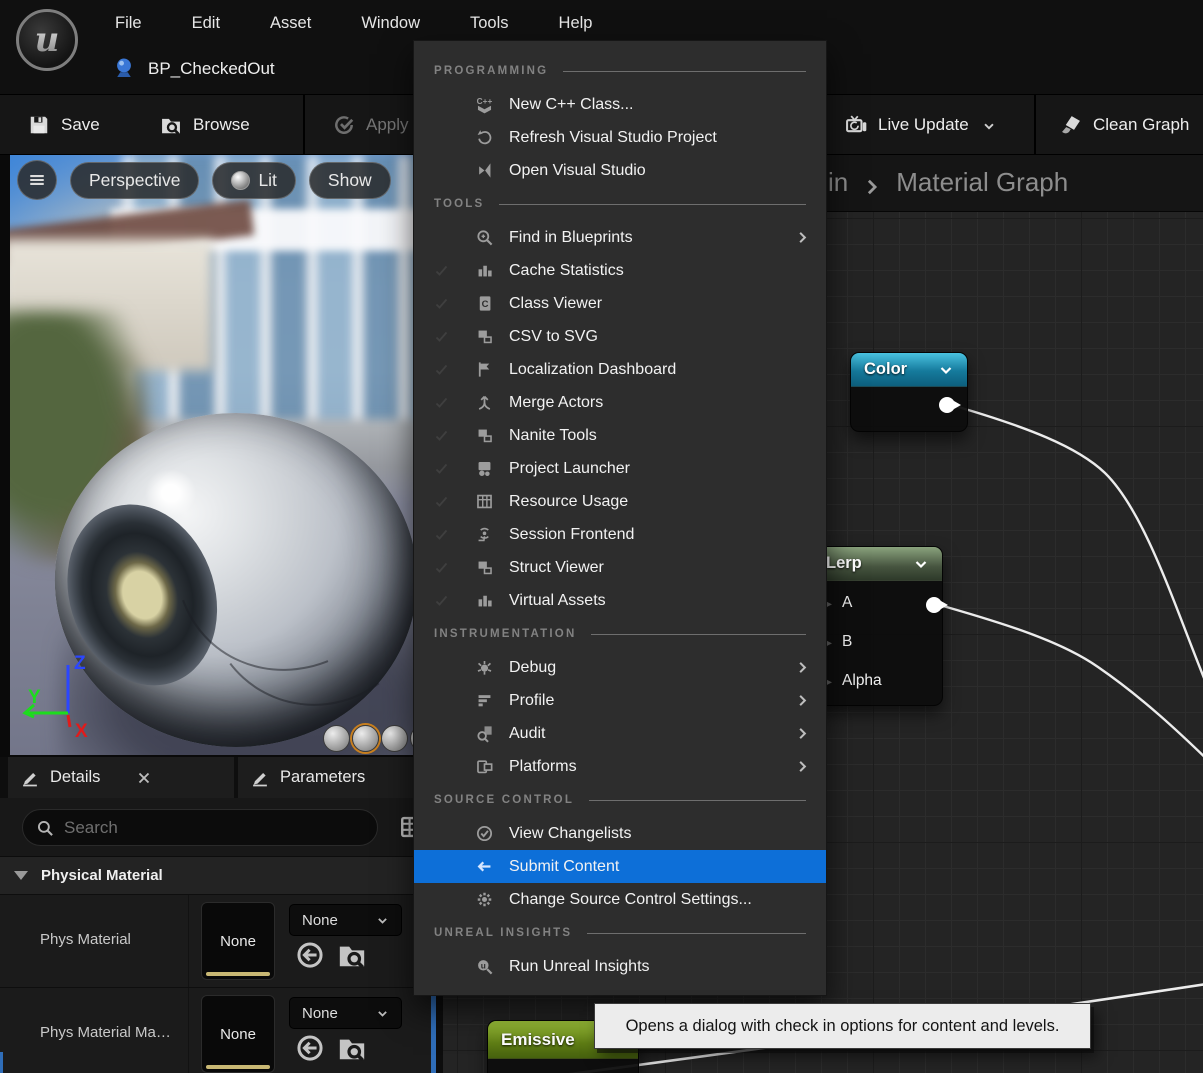  I want to click on node-lerp-input-alpha: ▸ Alpha, so click(853, 681).